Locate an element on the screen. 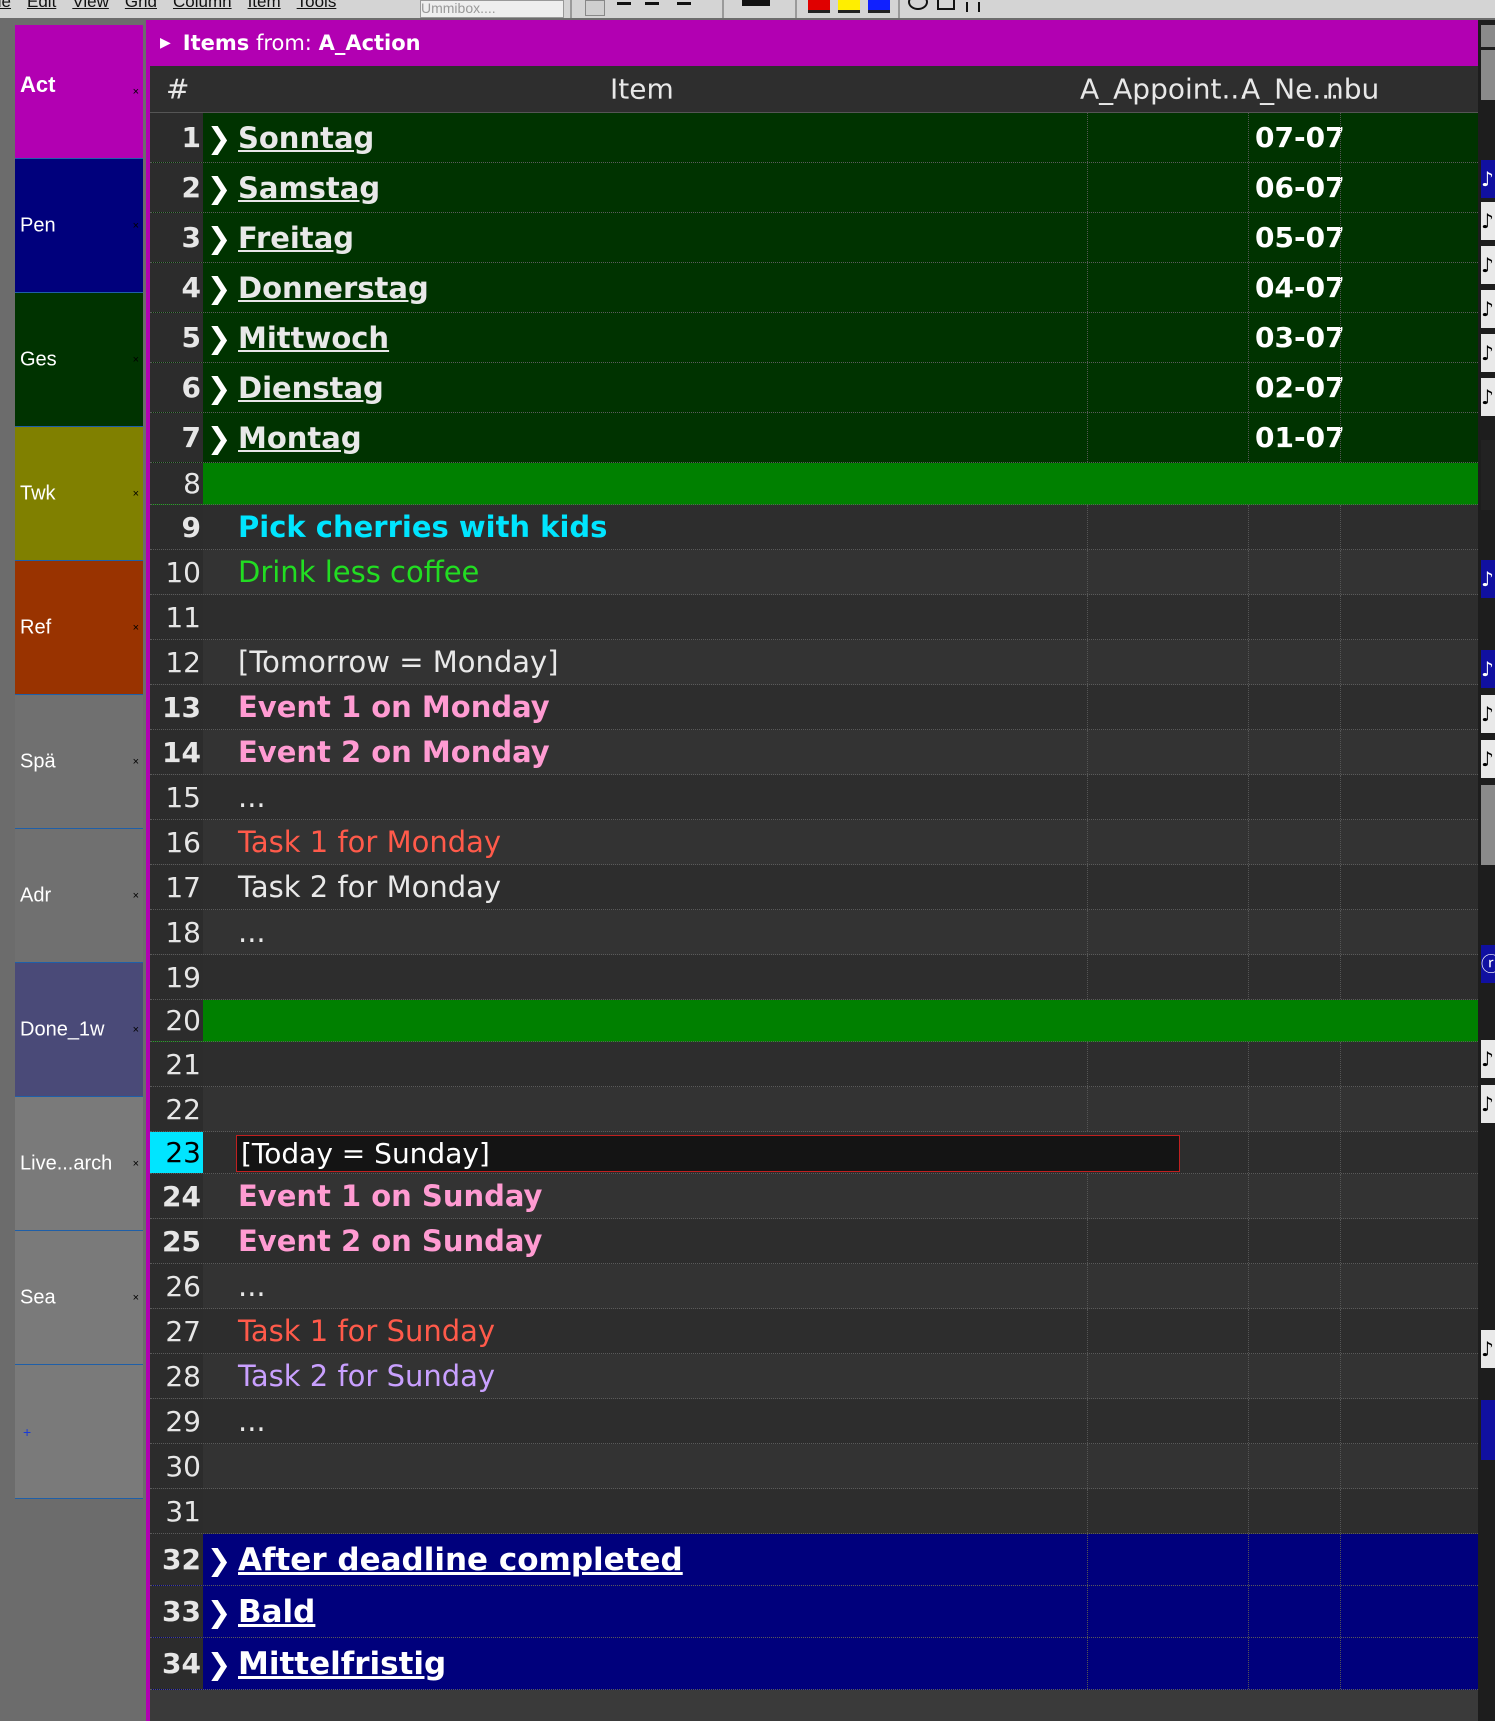  table-row: 5 ❯ Mittwoch 03-07 is located at coordinates (816, 338).